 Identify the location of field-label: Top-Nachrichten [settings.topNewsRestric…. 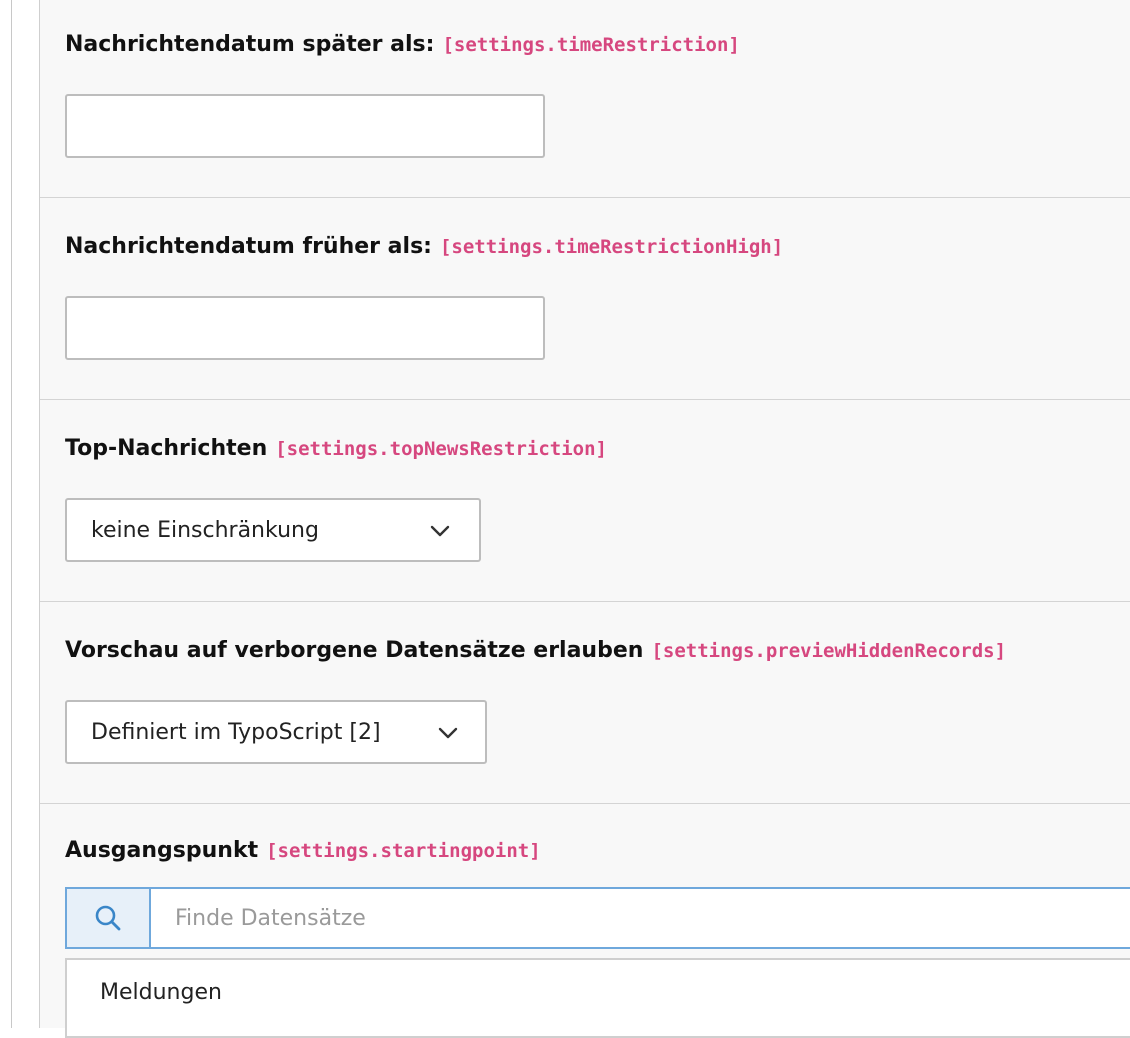
(336, 448).